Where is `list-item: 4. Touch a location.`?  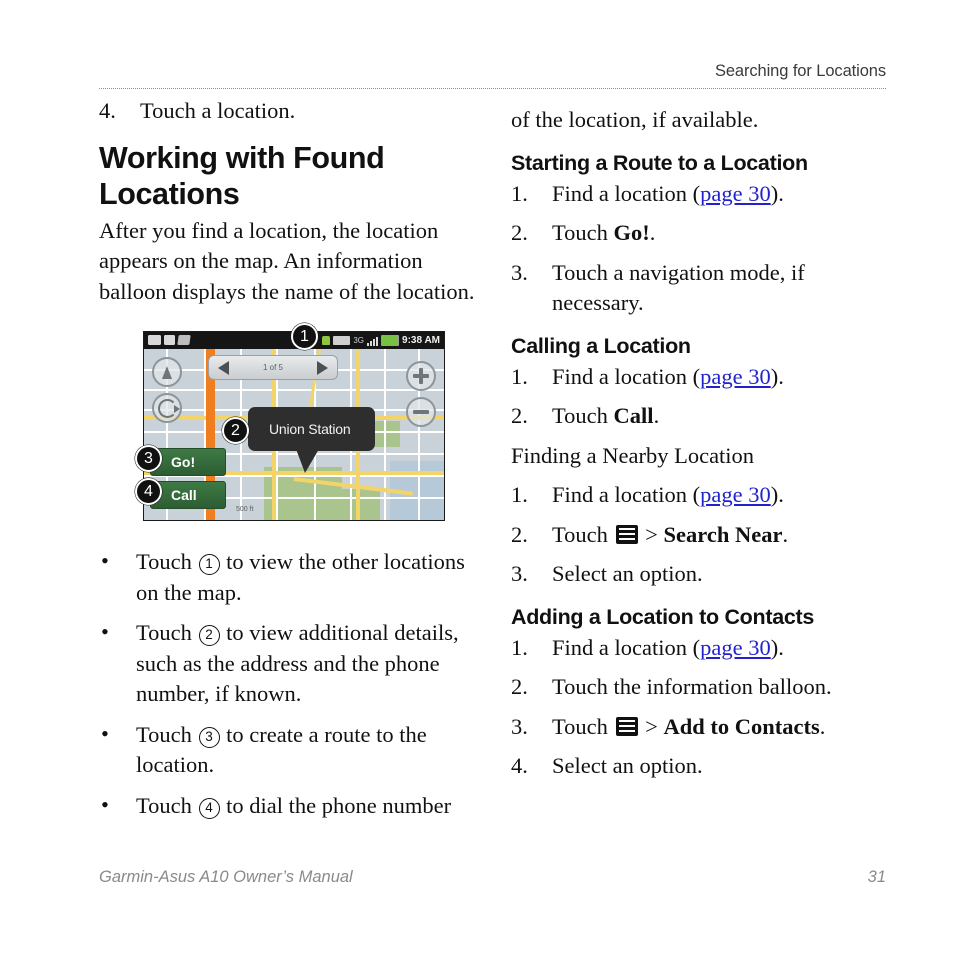
list-item: 4. Touch a location. is located at coordinates (292, 111).